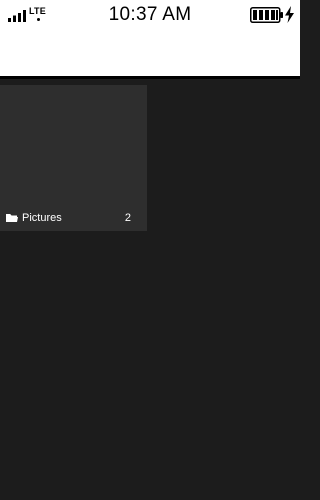  What do you see at coordinates (266, 15) in the screenshot?
I see `battery-icon` at bounding box center [266, 15].